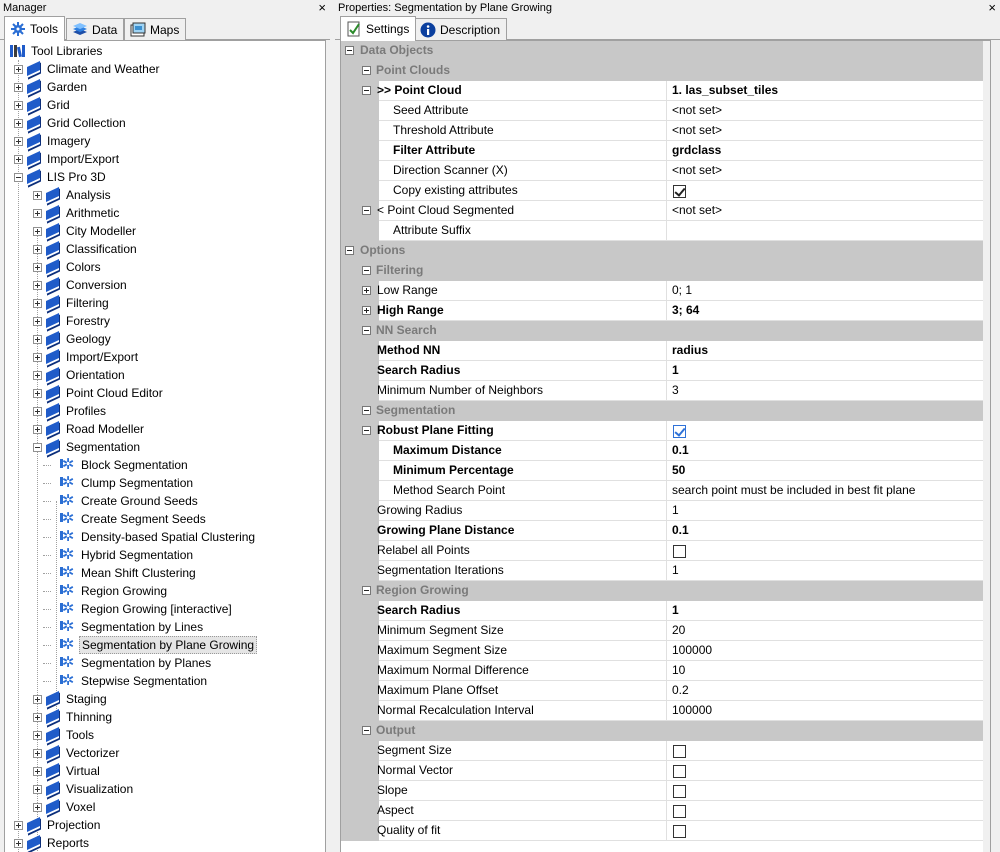 The image size is (1000, 852). What do you see at coordinates (828, 311) in the screenshot?
I see `property-value: 3; 64` at bounding box center [828, 311].